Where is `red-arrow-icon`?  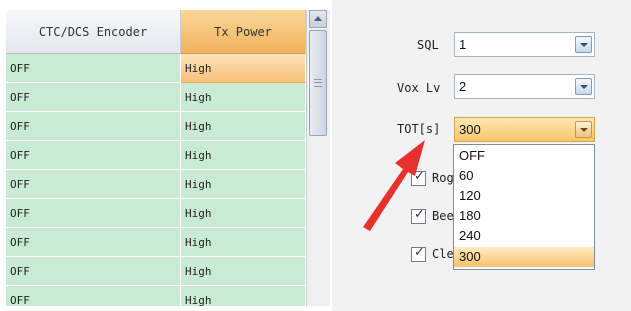
red-arrow-icon is located at coordinates (394, 185).